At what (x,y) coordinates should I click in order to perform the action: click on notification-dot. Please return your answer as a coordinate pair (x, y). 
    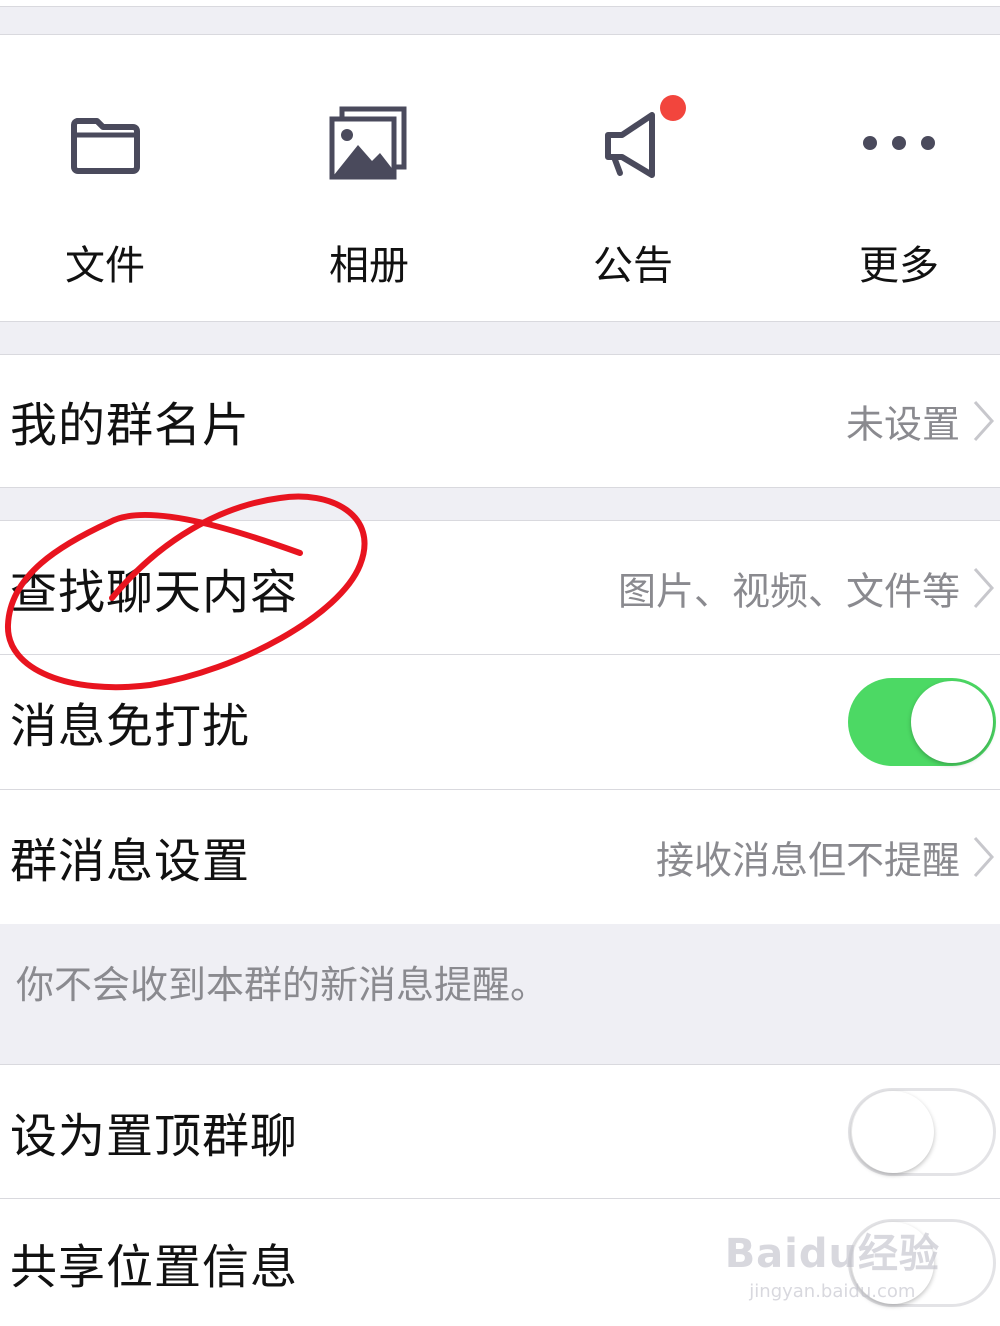
    Looking at the image, I should click on (673, 108).